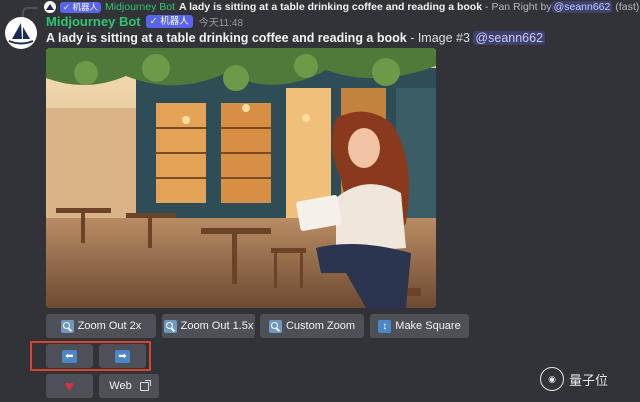 The image size is (640, 402). I want to click on zoom-out-1-5x-label: Zoom Out 1.5x, so click(217, 326).